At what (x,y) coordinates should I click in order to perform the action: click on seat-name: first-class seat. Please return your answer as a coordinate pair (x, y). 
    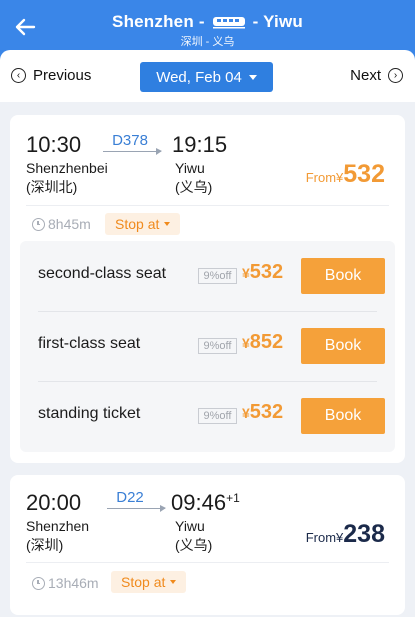
    Looking at the image, I should click on (89, 343).